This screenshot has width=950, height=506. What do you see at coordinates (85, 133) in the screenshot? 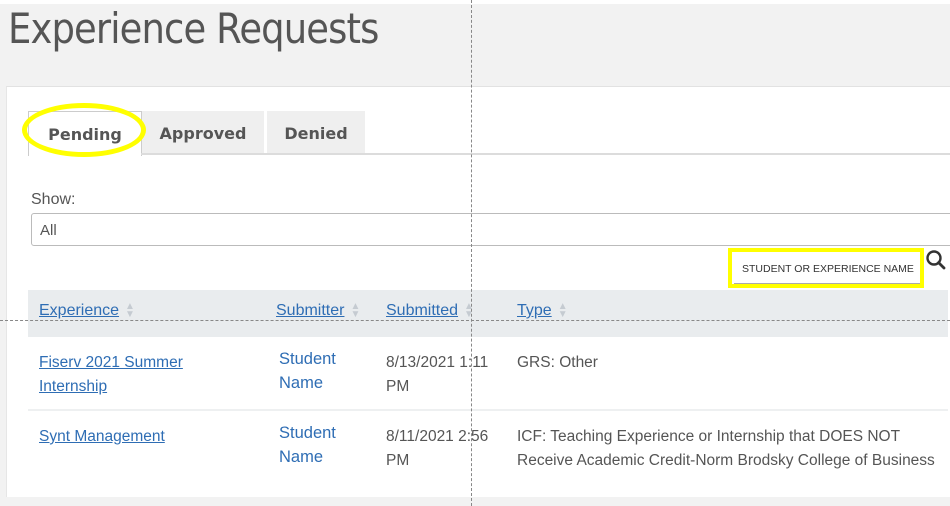
I see `tab-pending: Pending` at bounding box center [85, 133].